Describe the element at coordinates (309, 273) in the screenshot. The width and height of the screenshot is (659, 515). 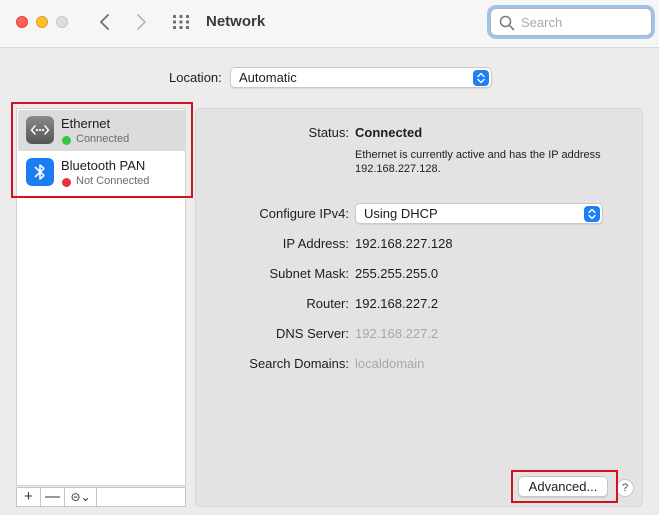
I see `subnet-mask-label: Subnet Mask:` at that location.